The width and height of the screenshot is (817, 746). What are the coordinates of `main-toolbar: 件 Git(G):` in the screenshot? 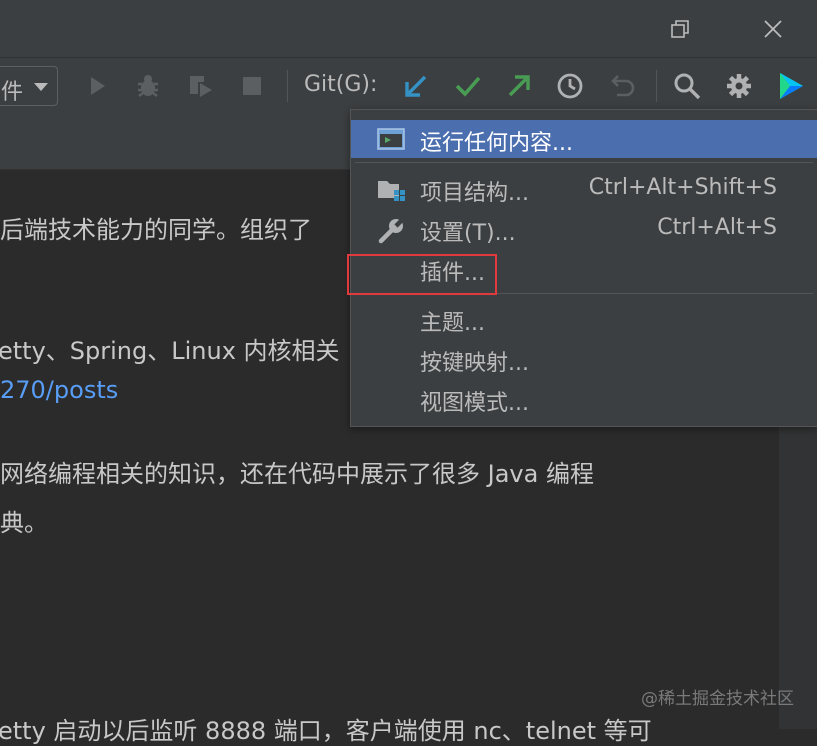 It's located at (408, 86).